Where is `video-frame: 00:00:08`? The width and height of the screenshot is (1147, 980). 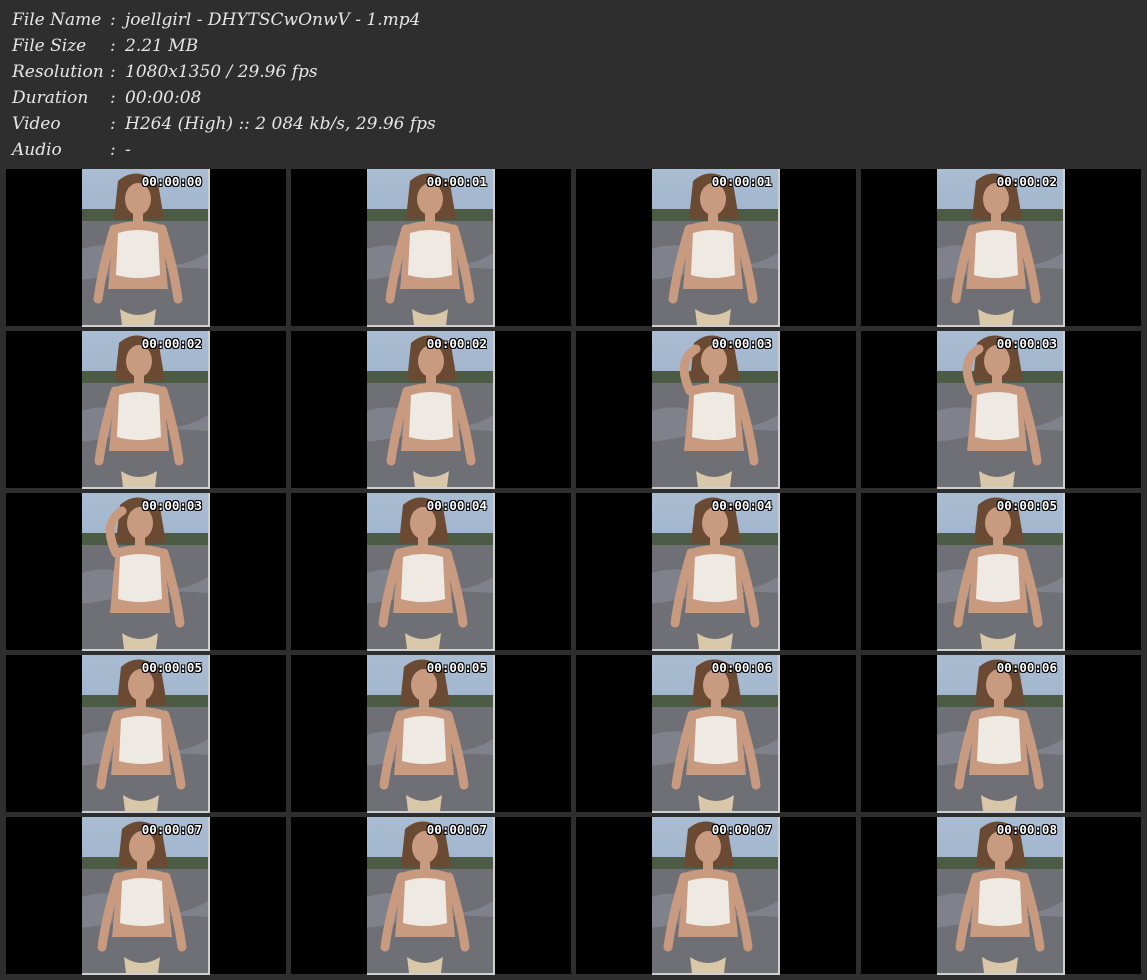
video-frame: 00:00:08 is located at coordinates (1001, 896).